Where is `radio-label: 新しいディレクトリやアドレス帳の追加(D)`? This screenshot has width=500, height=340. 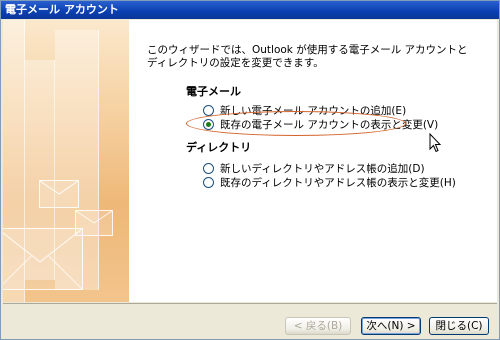
radio-label: 新しいディレクトリやアドレス帳の追加(D) is located at coordinates (322, 168).